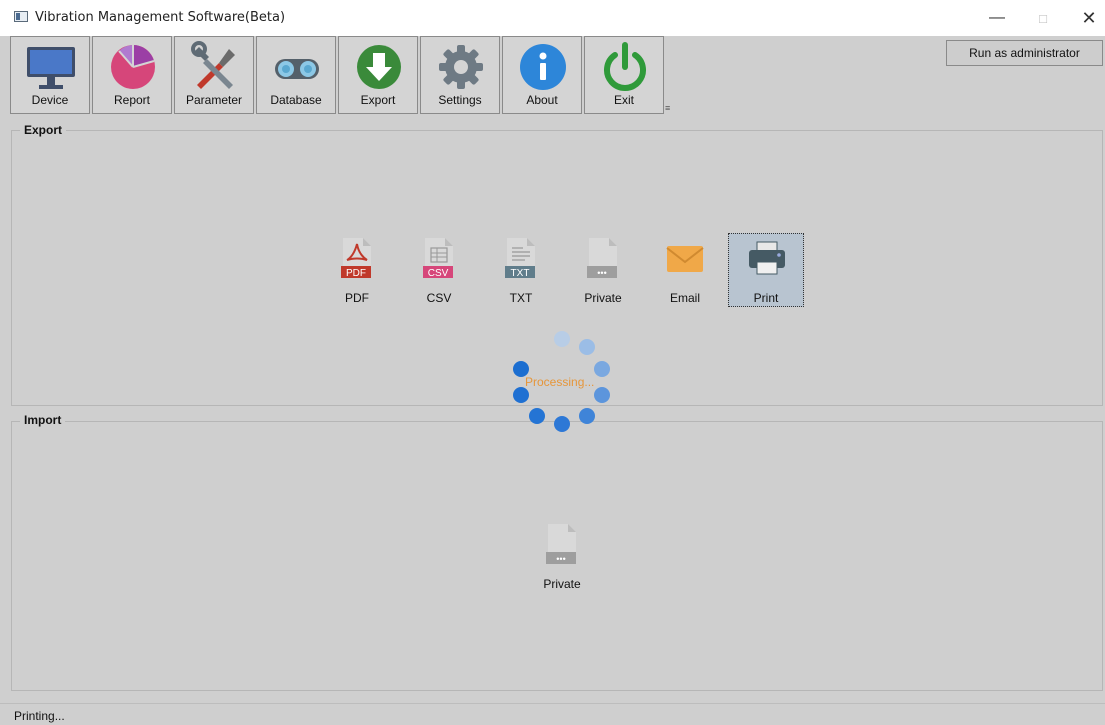  I want to click on device-label: Device, so click(50, 100).